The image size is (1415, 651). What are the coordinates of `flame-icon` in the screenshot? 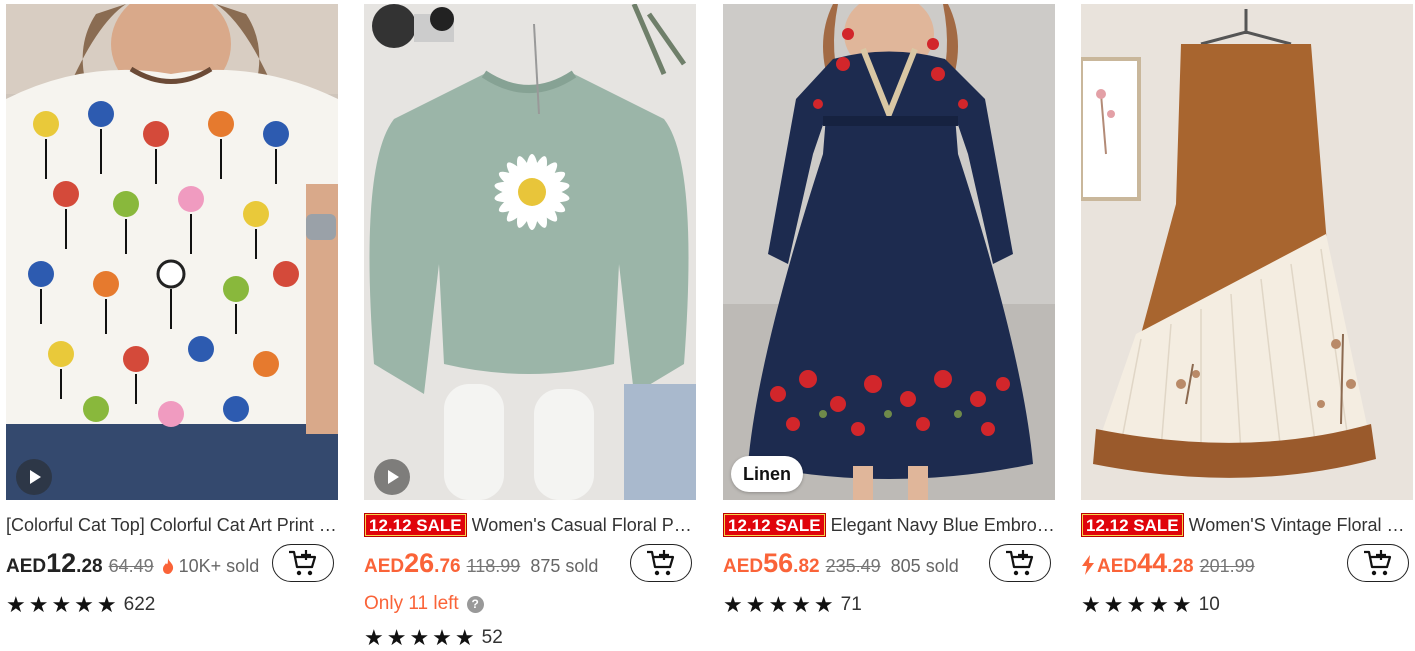 It's located at (167, 566).